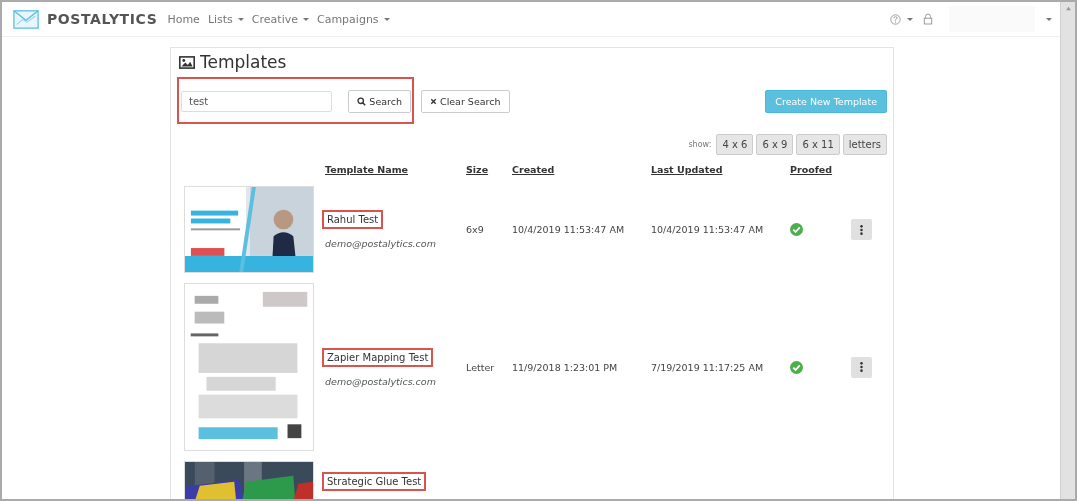  What do you see at coordinates (1068, 8) in the screenshot?
I see `scroll-up-arrow-icon` at bounding box center [1068, 8].